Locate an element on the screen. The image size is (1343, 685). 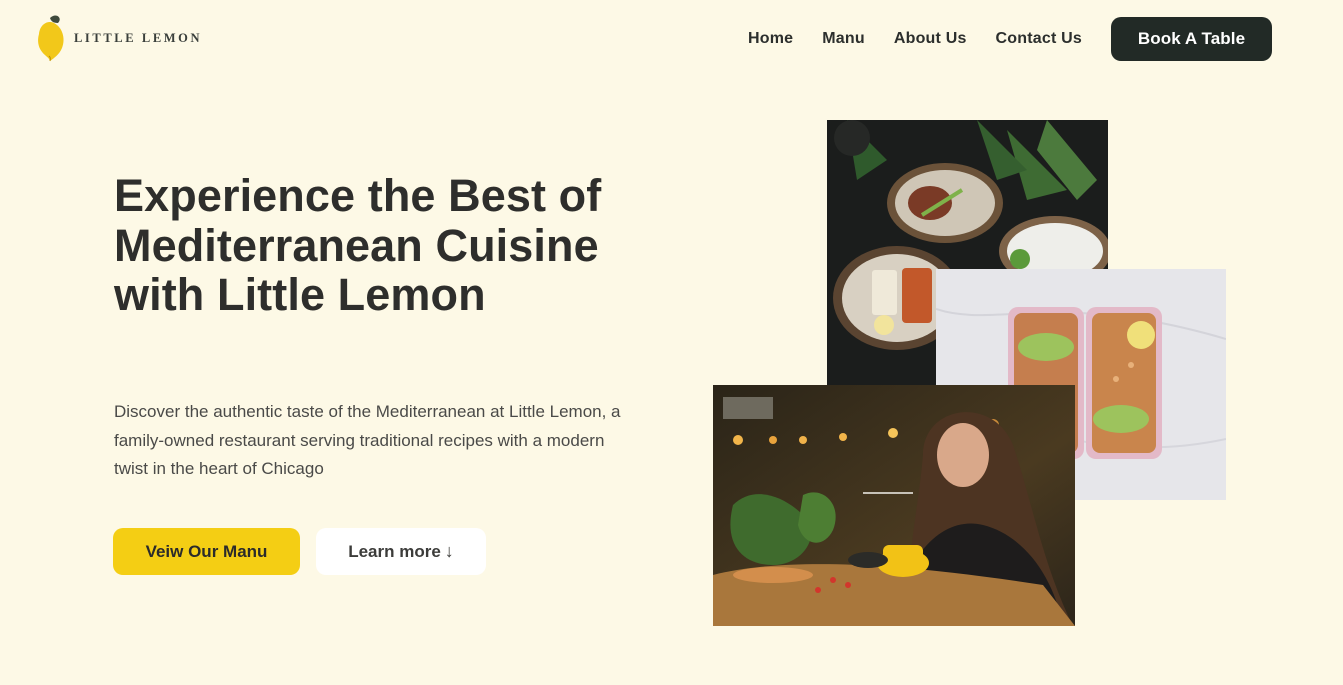
view-menu-button: Veiw Our Manu is located at coordinates (206, 551).